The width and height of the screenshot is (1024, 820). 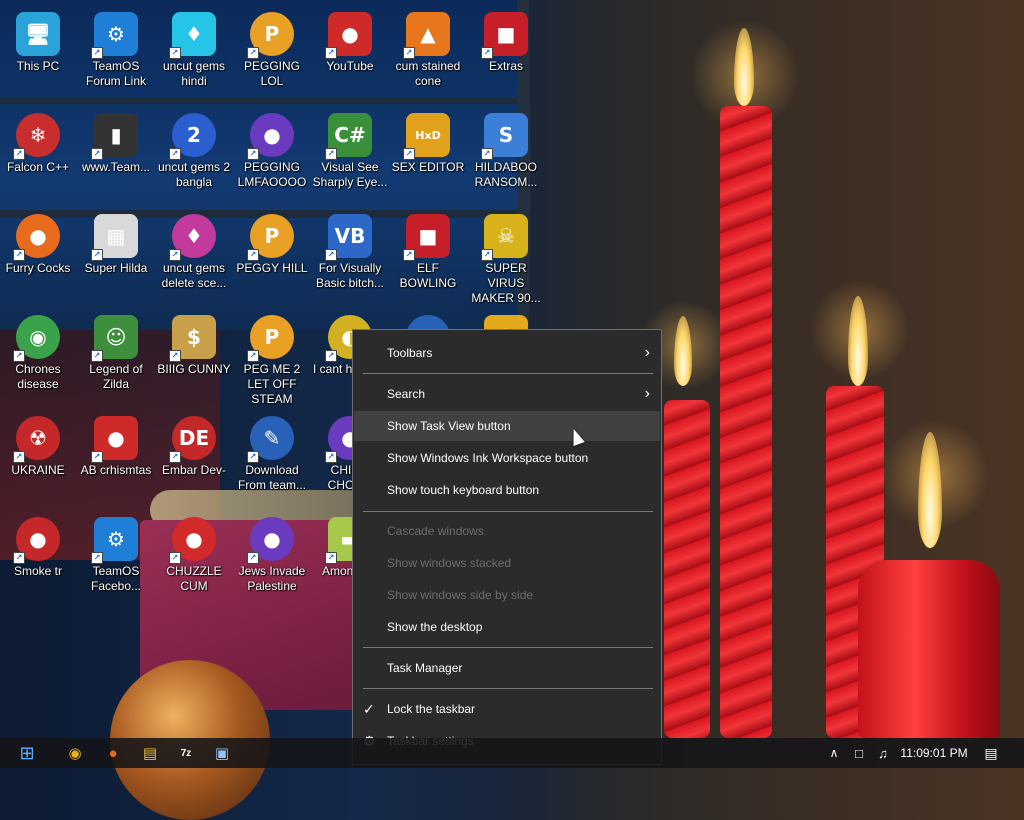 I want to click on menu-item-cascade-windows: Cascade windows, so click(x=507, y=531).